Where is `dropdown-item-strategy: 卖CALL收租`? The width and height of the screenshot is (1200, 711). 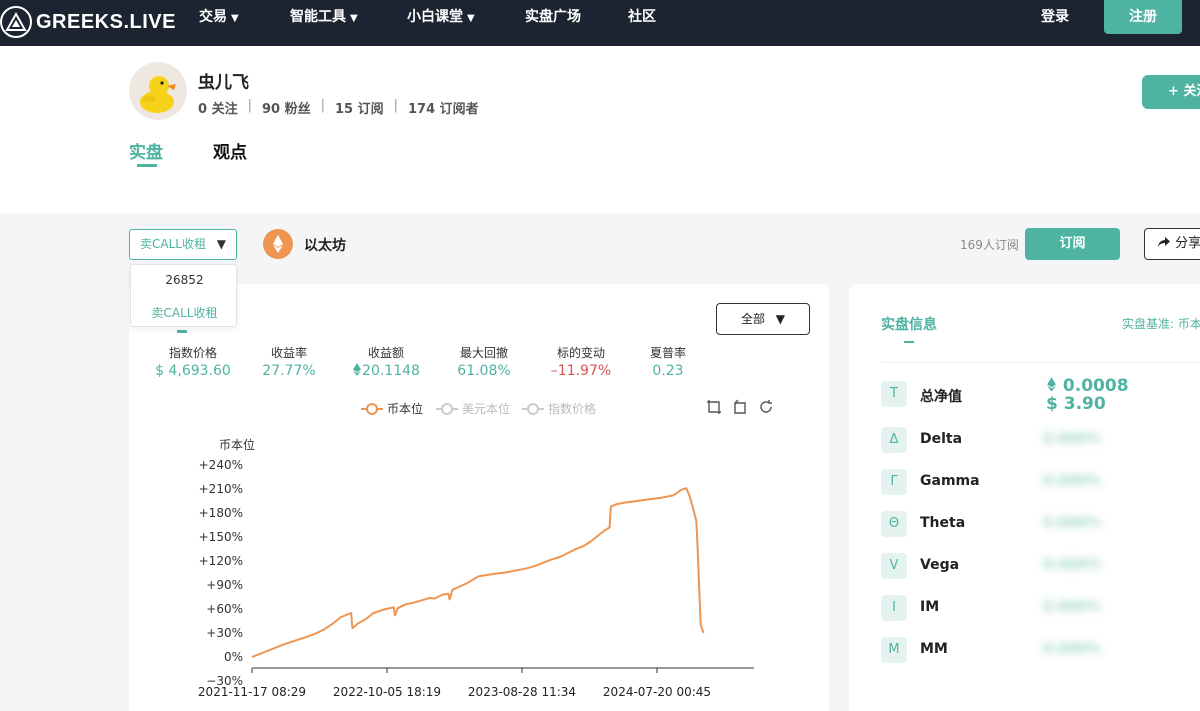
dropdown-item-strategy: 卖CALL收租 is located at coordinates (184, 312).